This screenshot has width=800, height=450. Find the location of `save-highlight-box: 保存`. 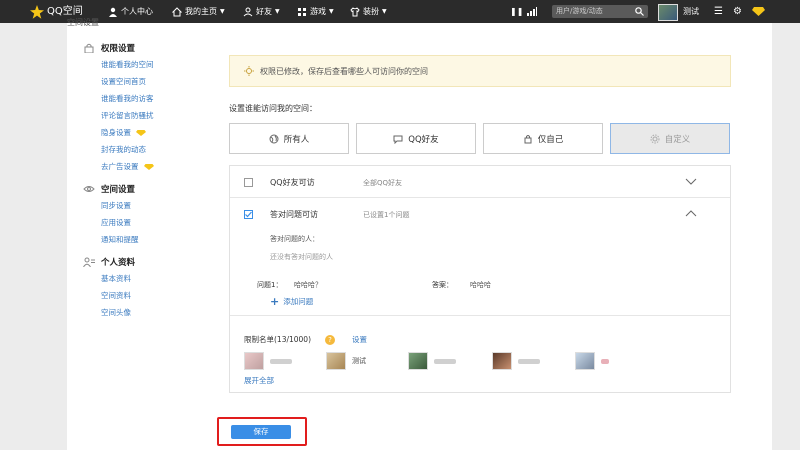

save-highlight-box: 保存 is located at coordinates (262, 431).